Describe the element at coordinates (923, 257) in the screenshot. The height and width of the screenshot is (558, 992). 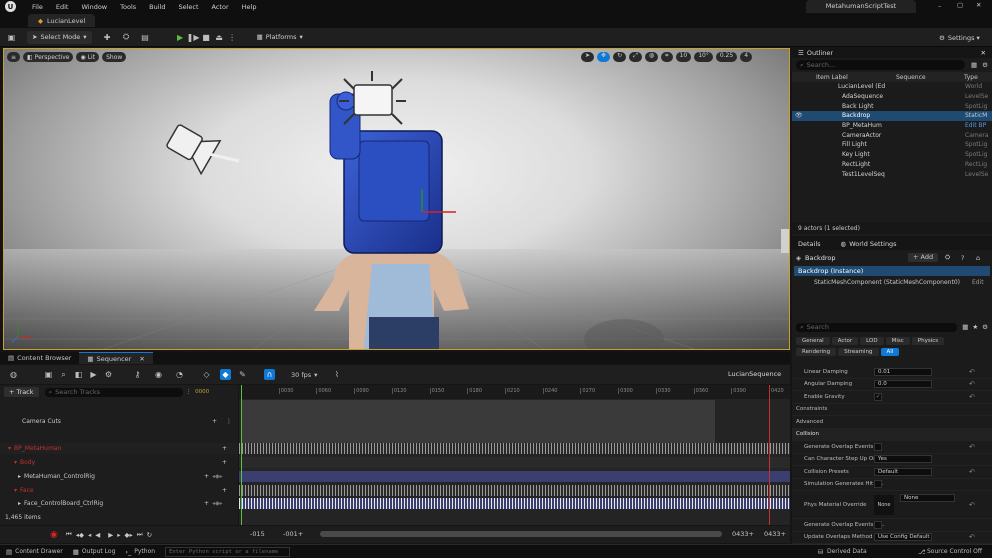
I see `add-component-button: + Add` at that location.